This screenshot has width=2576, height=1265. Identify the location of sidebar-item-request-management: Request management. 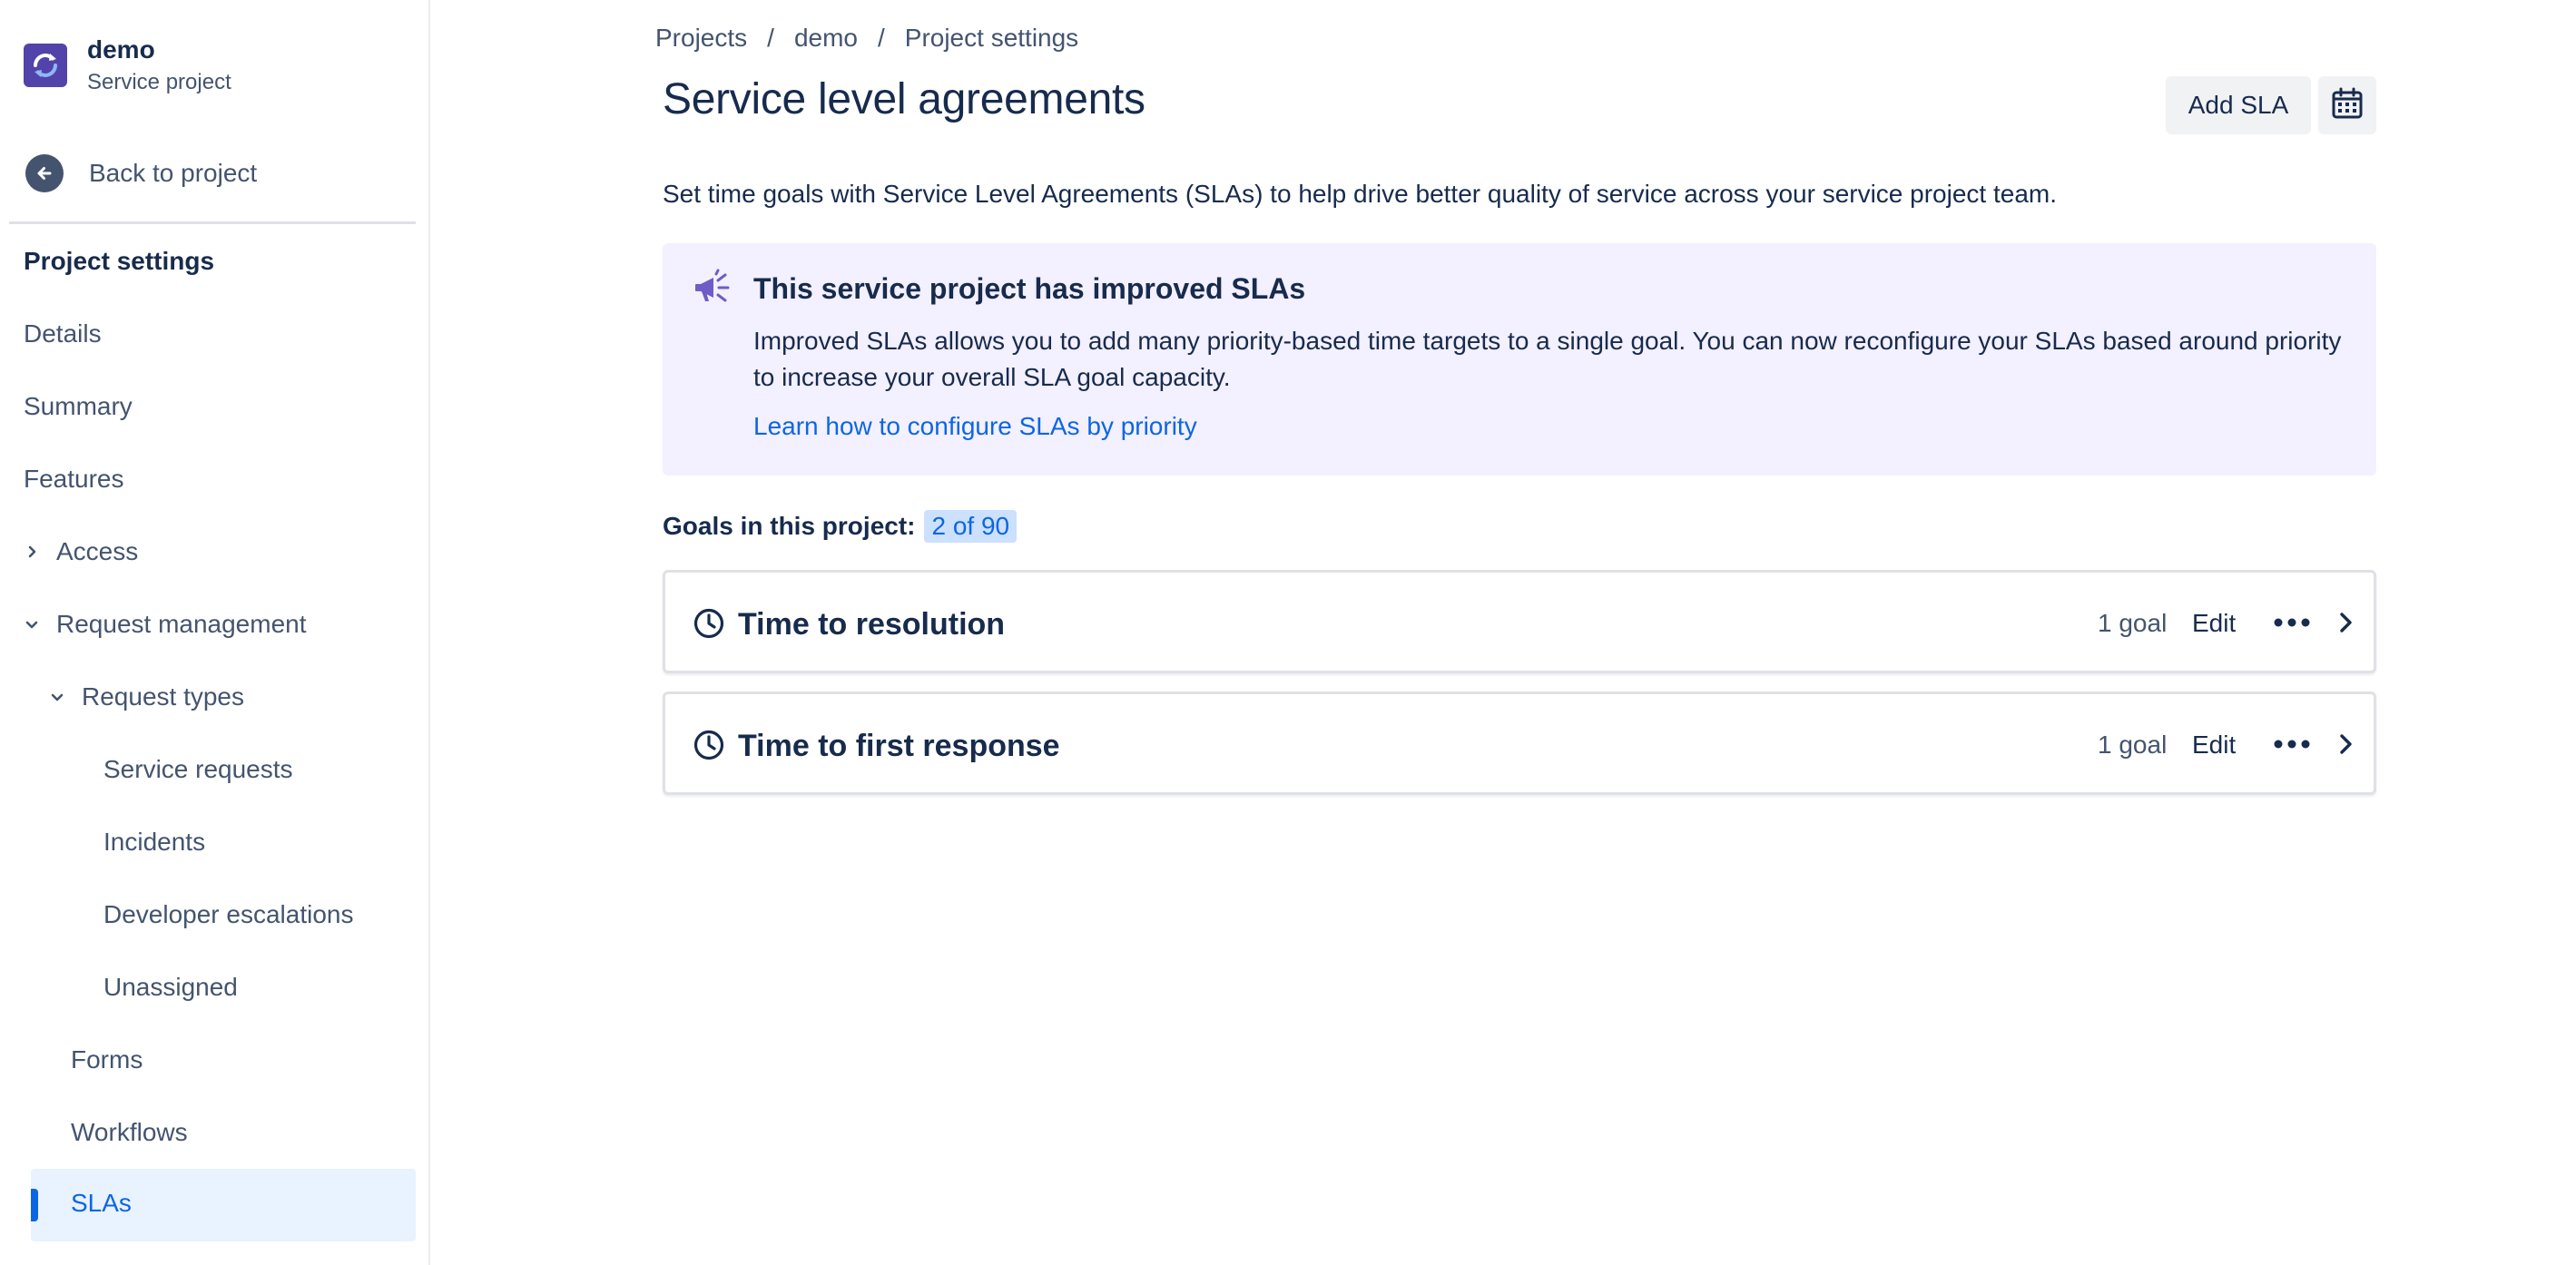
(164, 624).